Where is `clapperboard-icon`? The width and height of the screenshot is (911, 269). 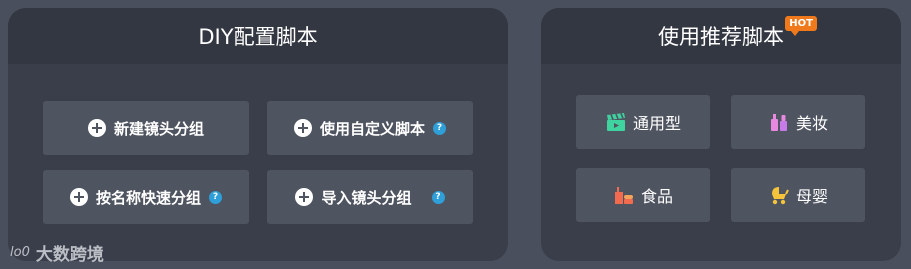 clapperboard-icon is located at coordinates (615, 122).